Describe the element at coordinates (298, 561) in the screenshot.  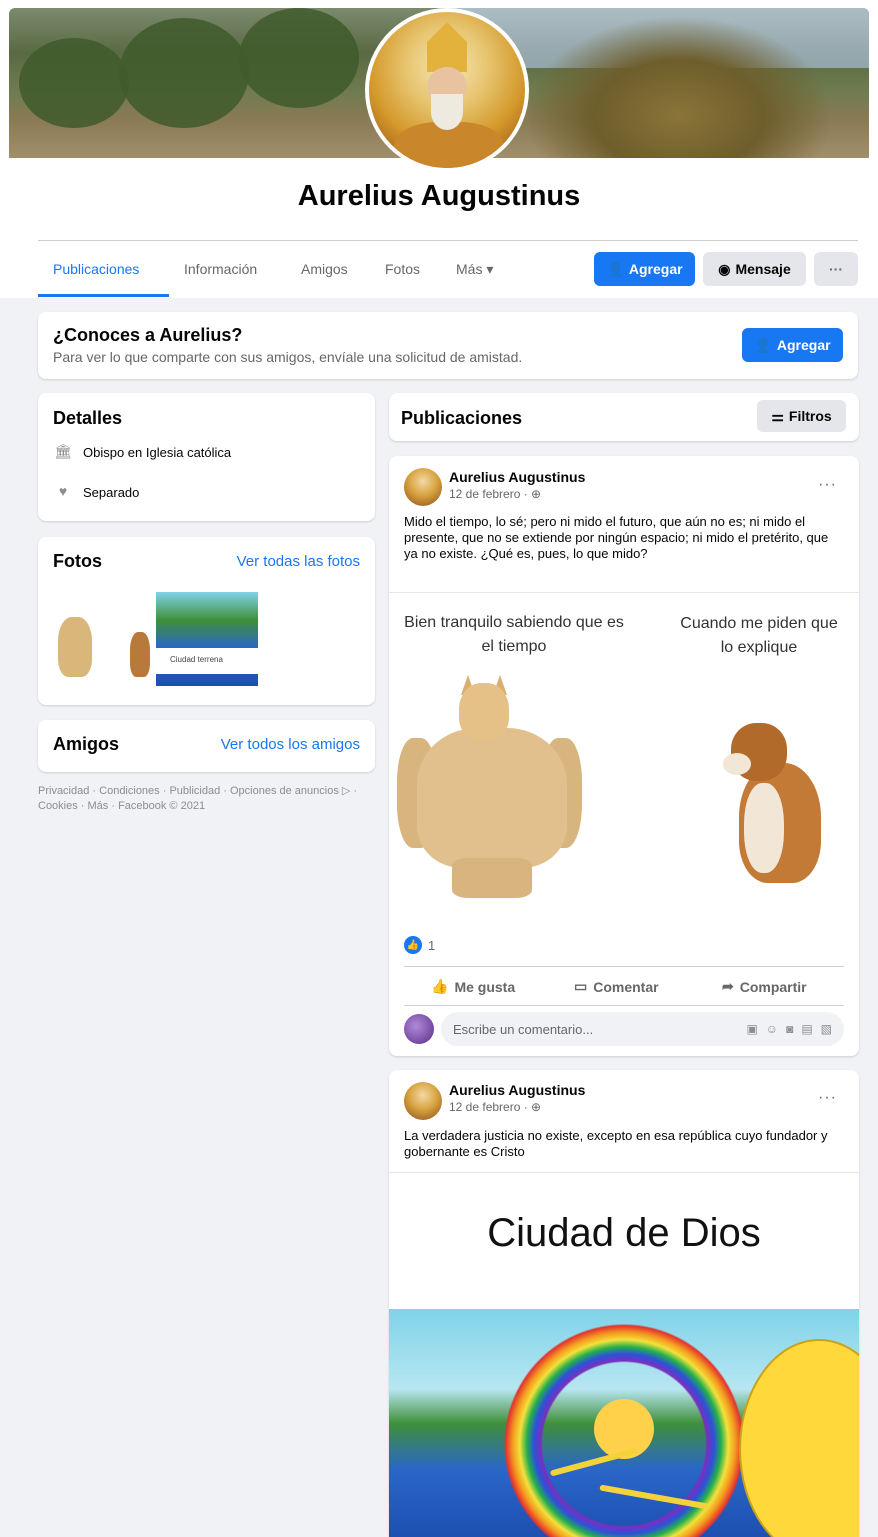
I see `see-all-photos-link: Ver todas las fotos` at that location.